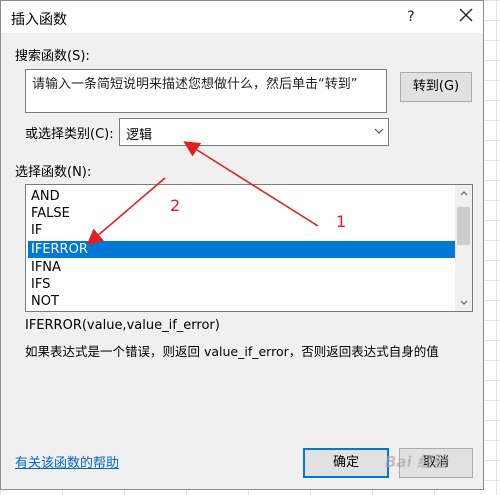 This screenshot has height=495, width=500. What do you see at coordinates (53, 172) in the screenshot?
I see `function-list-label: 选择函数(N):` at bounding box center [53, 172].